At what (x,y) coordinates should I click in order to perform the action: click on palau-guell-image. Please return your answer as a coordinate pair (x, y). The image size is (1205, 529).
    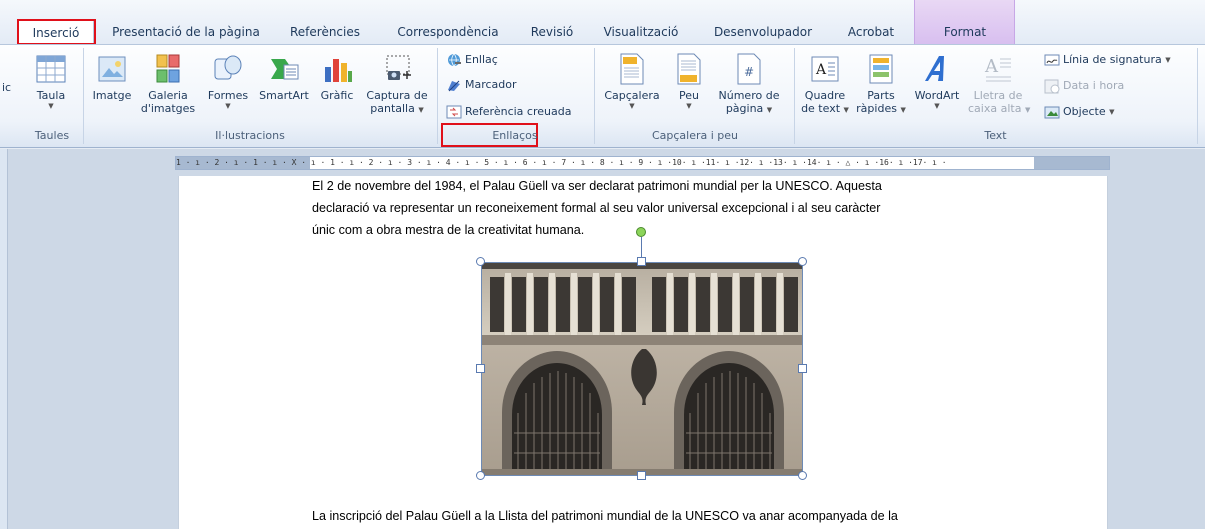
    Looking at the image, I should click on (642, 369).